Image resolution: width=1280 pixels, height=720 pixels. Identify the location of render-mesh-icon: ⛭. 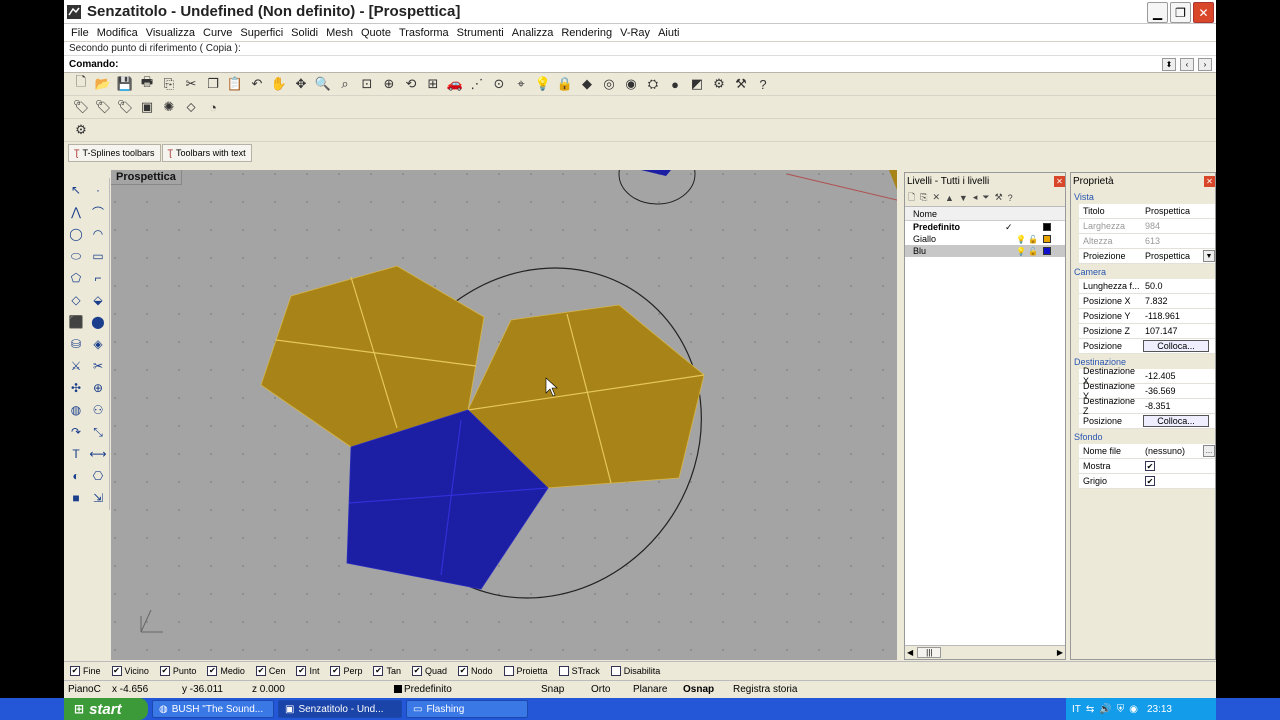
(653, 84).